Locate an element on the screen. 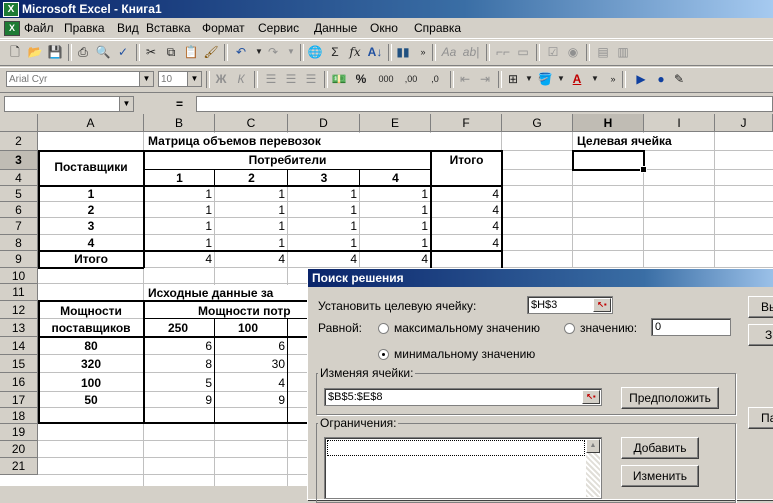 Image resolution: width=773 pixels, height=503 pixels. radio-min is located at coordinates (383, 354).